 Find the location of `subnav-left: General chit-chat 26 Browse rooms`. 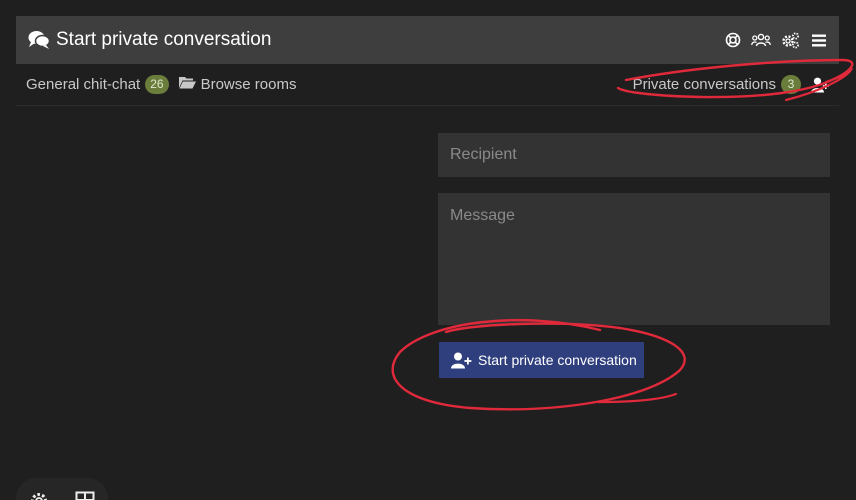

subnav-left: General chit-chat 26 Browse rooms is located at coordinates (161, 84).